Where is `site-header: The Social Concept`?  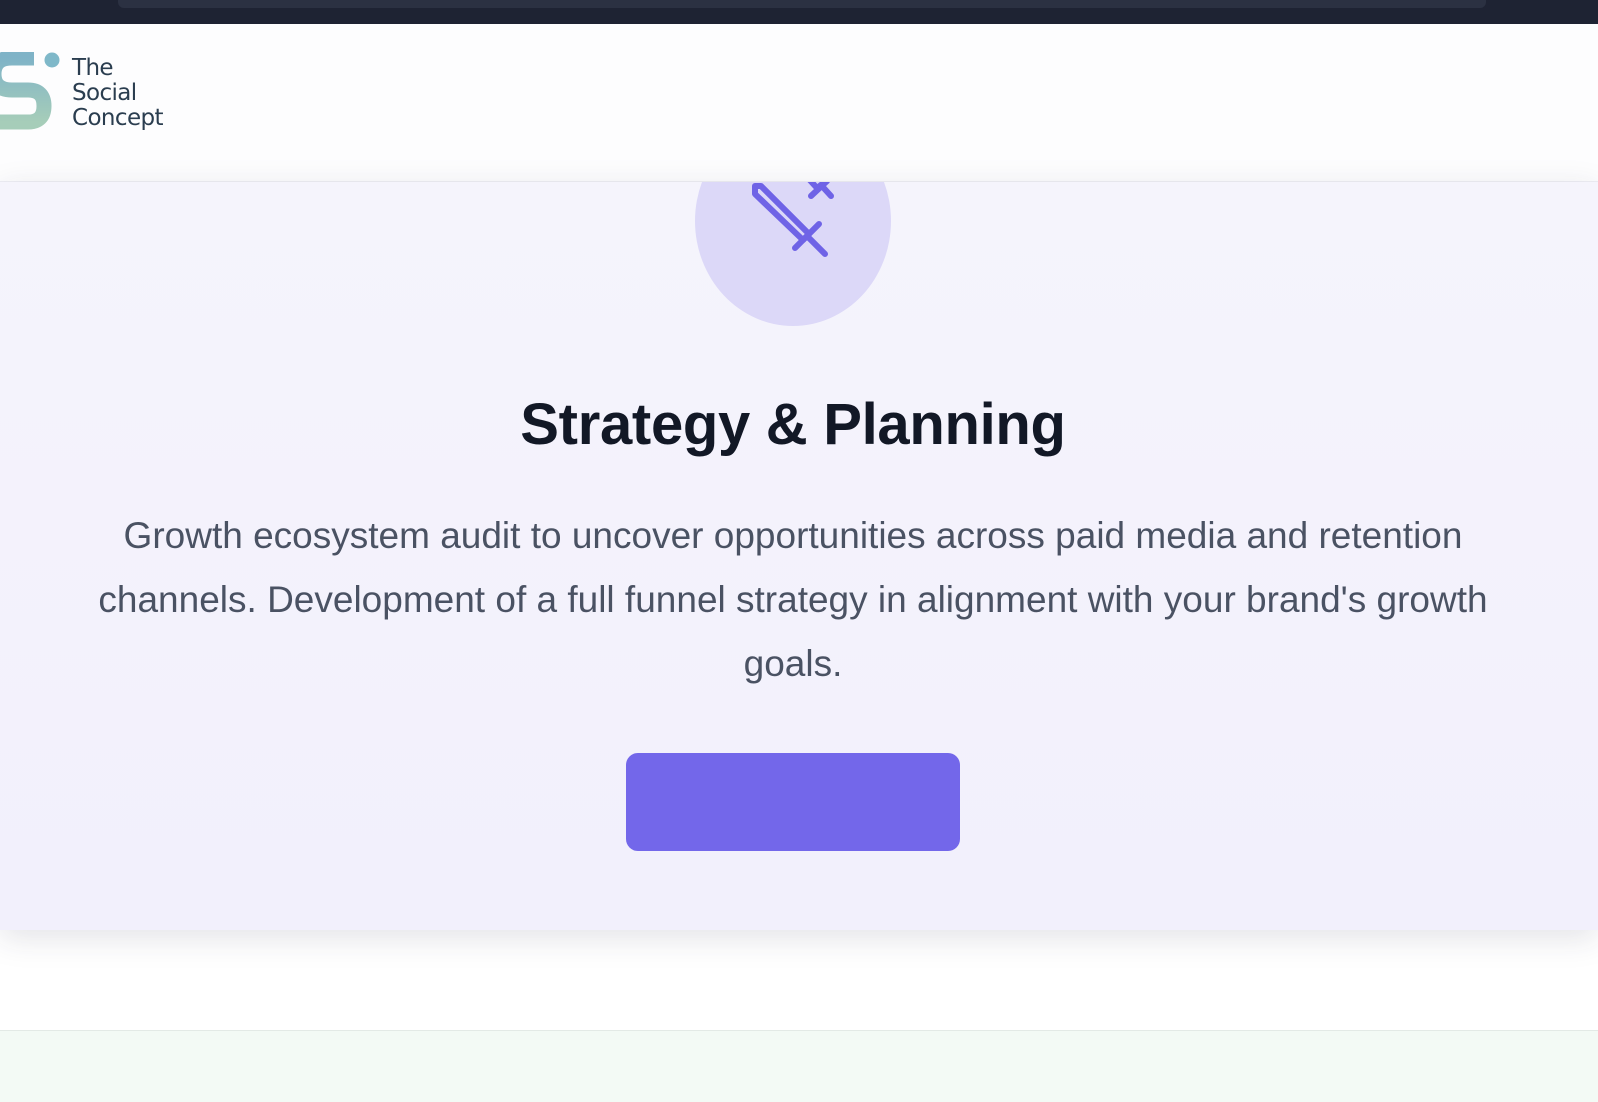 site-header: The Social Concept is located at coordinates (799, 103).